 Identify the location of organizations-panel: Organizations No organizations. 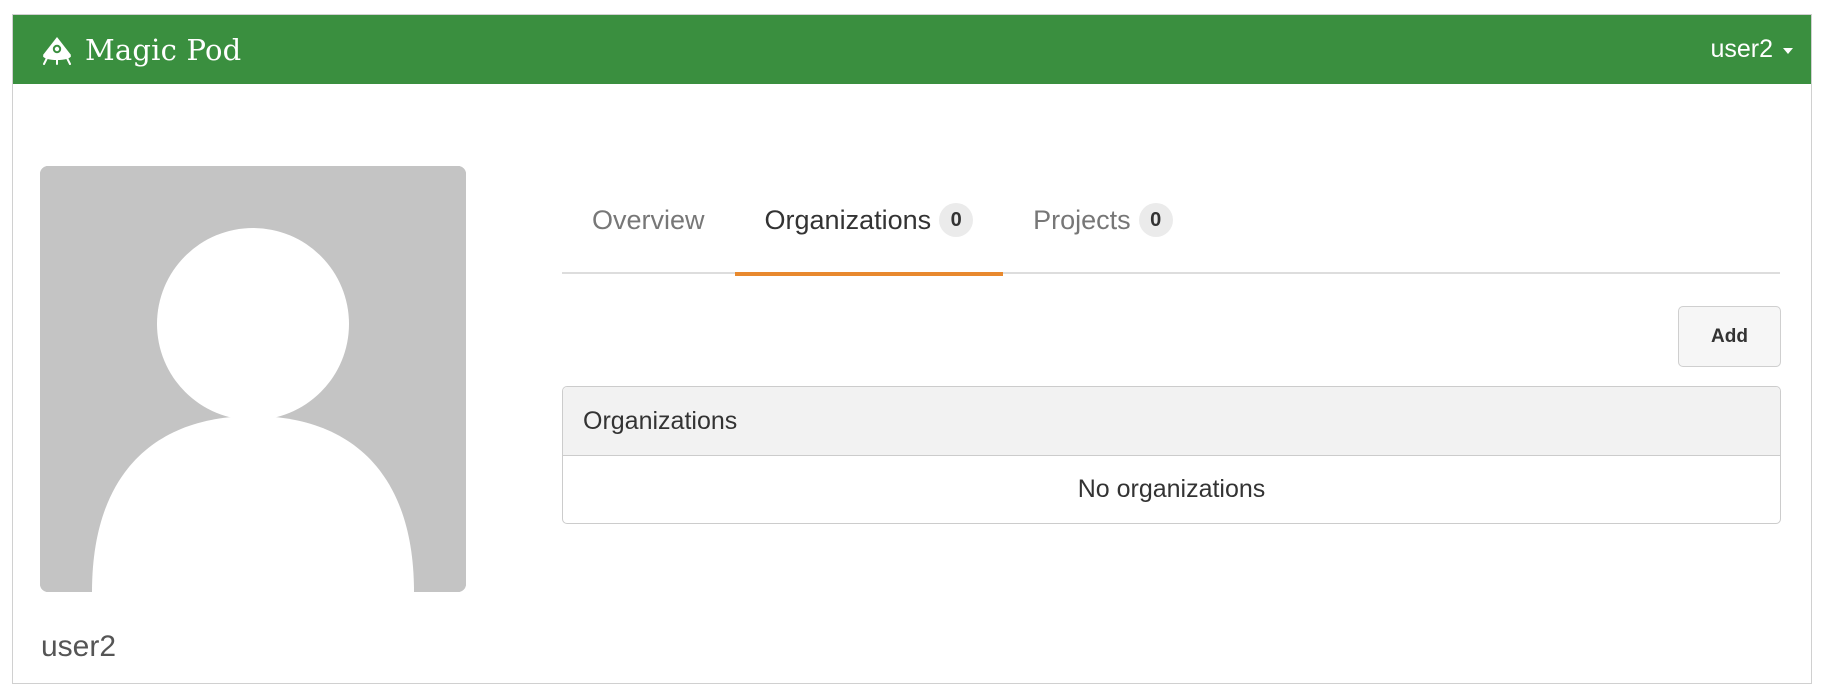
(1171, 455).